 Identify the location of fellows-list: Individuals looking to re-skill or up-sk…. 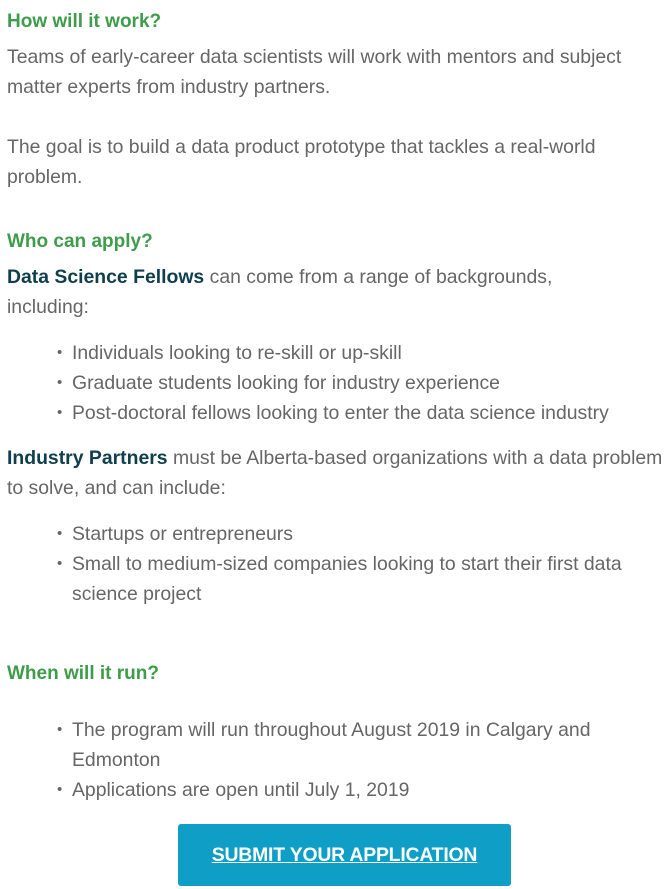
(339, 383).